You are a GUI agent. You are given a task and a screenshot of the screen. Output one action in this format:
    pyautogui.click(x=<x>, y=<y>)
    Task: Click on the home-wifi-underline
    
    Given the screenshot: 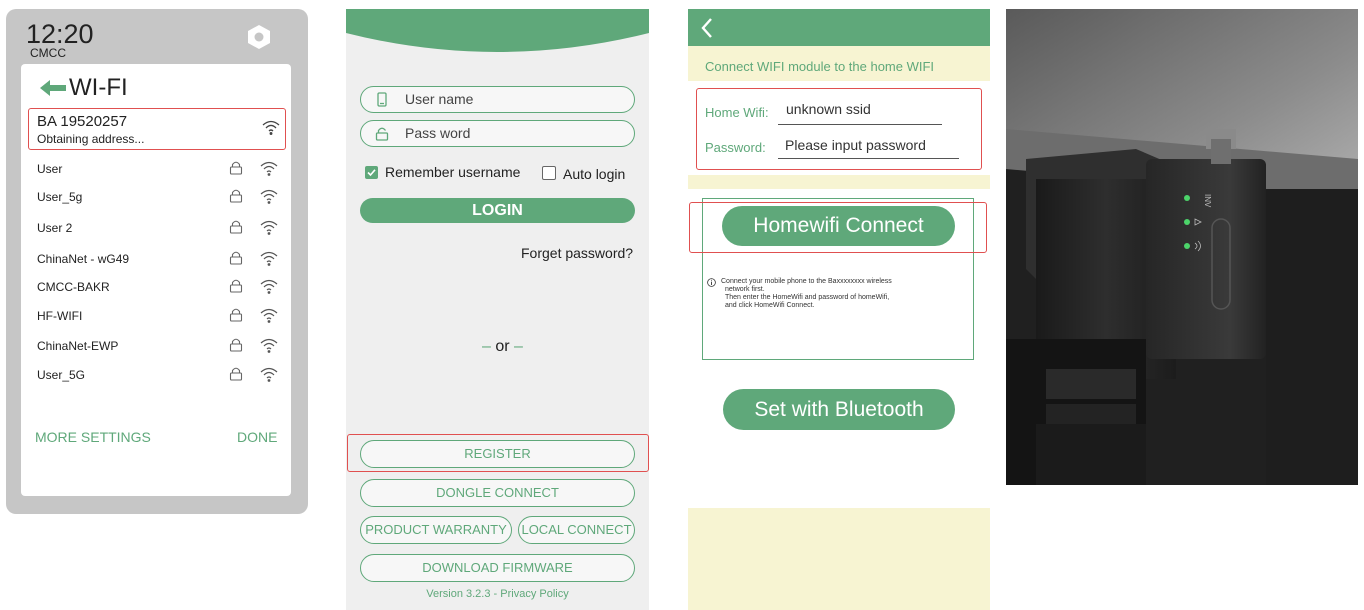 What is the action you would take?
    pyautogui.click(x=860, y=124)
    